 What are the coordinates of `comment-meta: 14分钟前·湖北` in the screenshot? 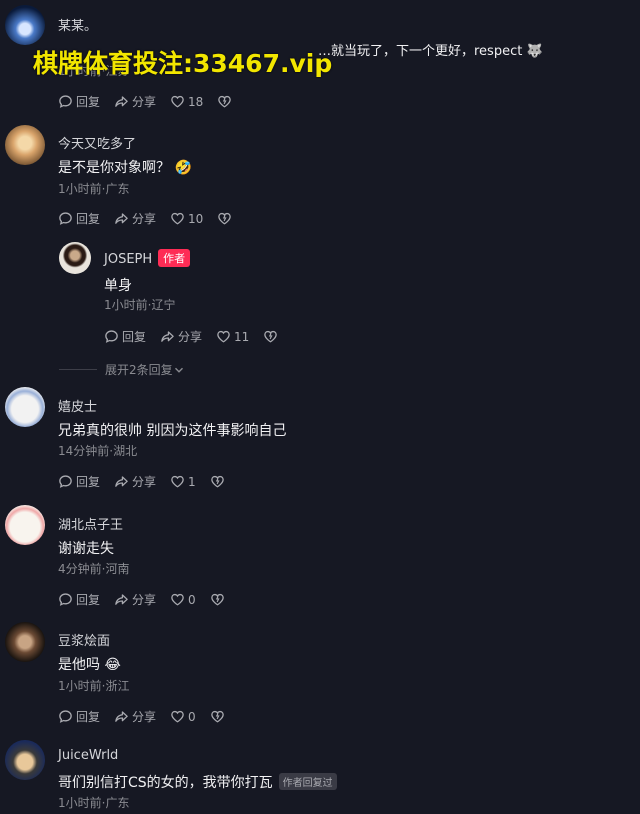 It's located at (98, 451).